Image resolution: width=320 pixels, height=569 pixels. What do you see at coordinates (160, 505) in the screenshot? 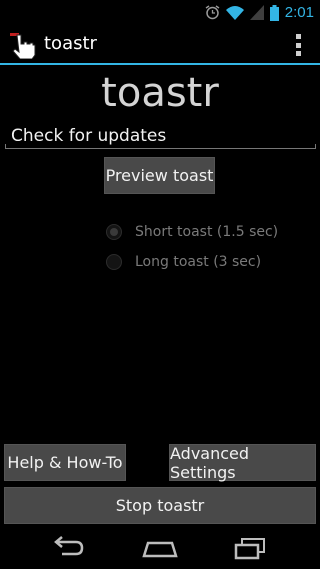
I see `stop-toastr-button: Stop toastr` at bounding box center [160, 505].